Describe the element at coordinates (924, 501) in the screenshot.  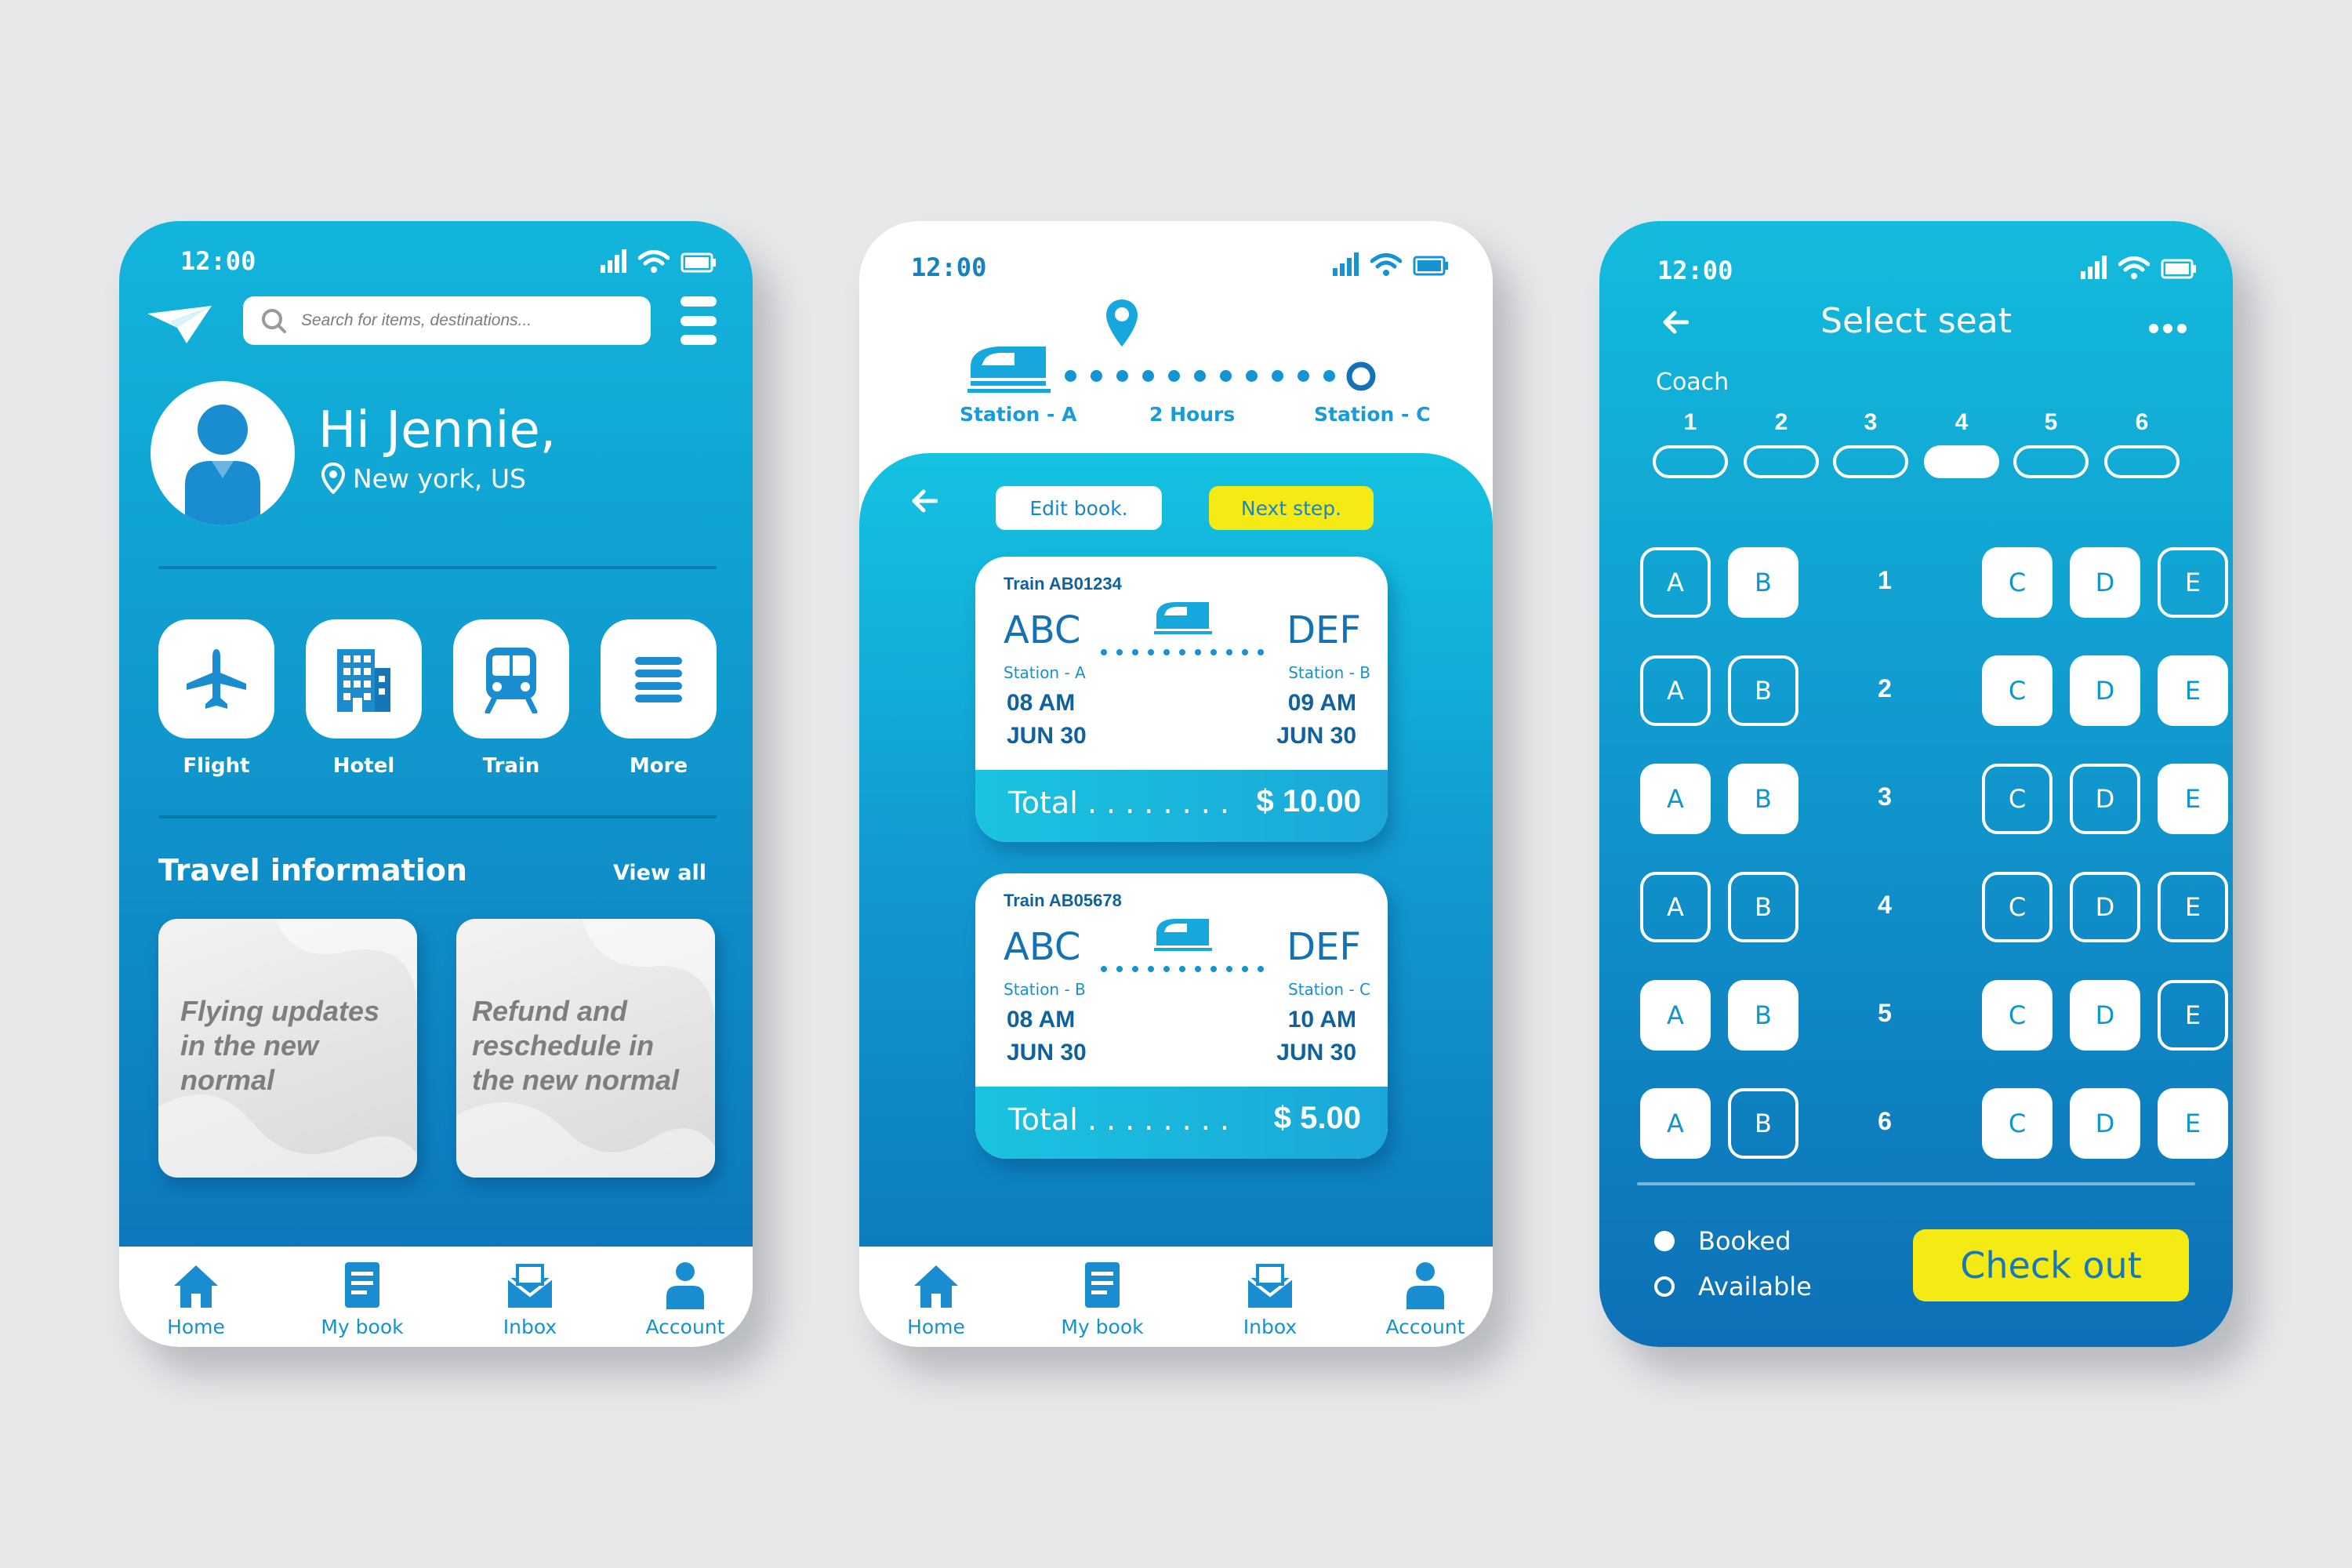
I see `back-arrow-icon` at that location.